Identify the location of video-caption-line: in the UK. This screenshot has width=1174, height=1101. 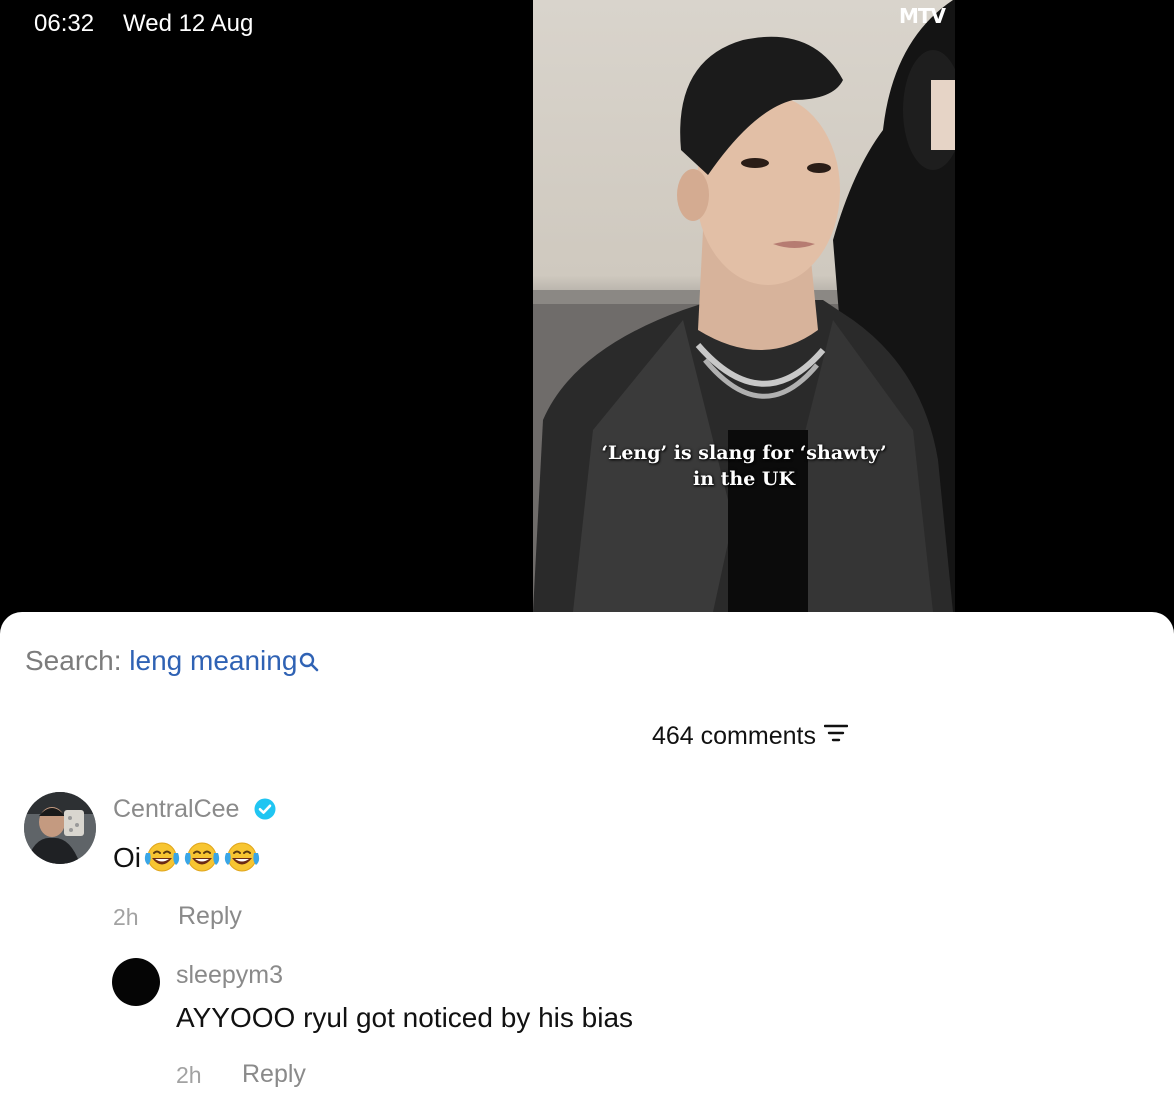
(744, 479).